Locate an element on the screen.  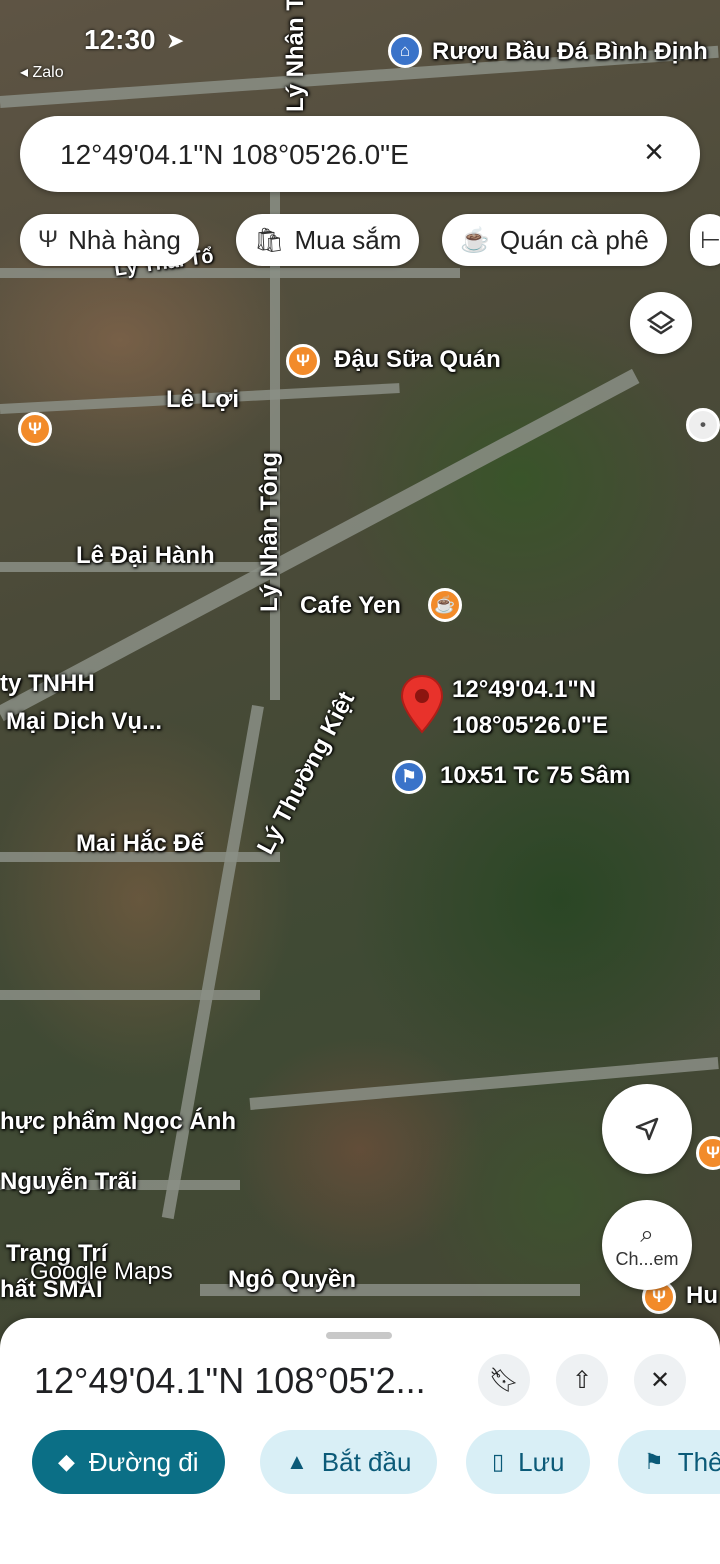
chip-more: ⊢ is located at coordinates (705, 240).